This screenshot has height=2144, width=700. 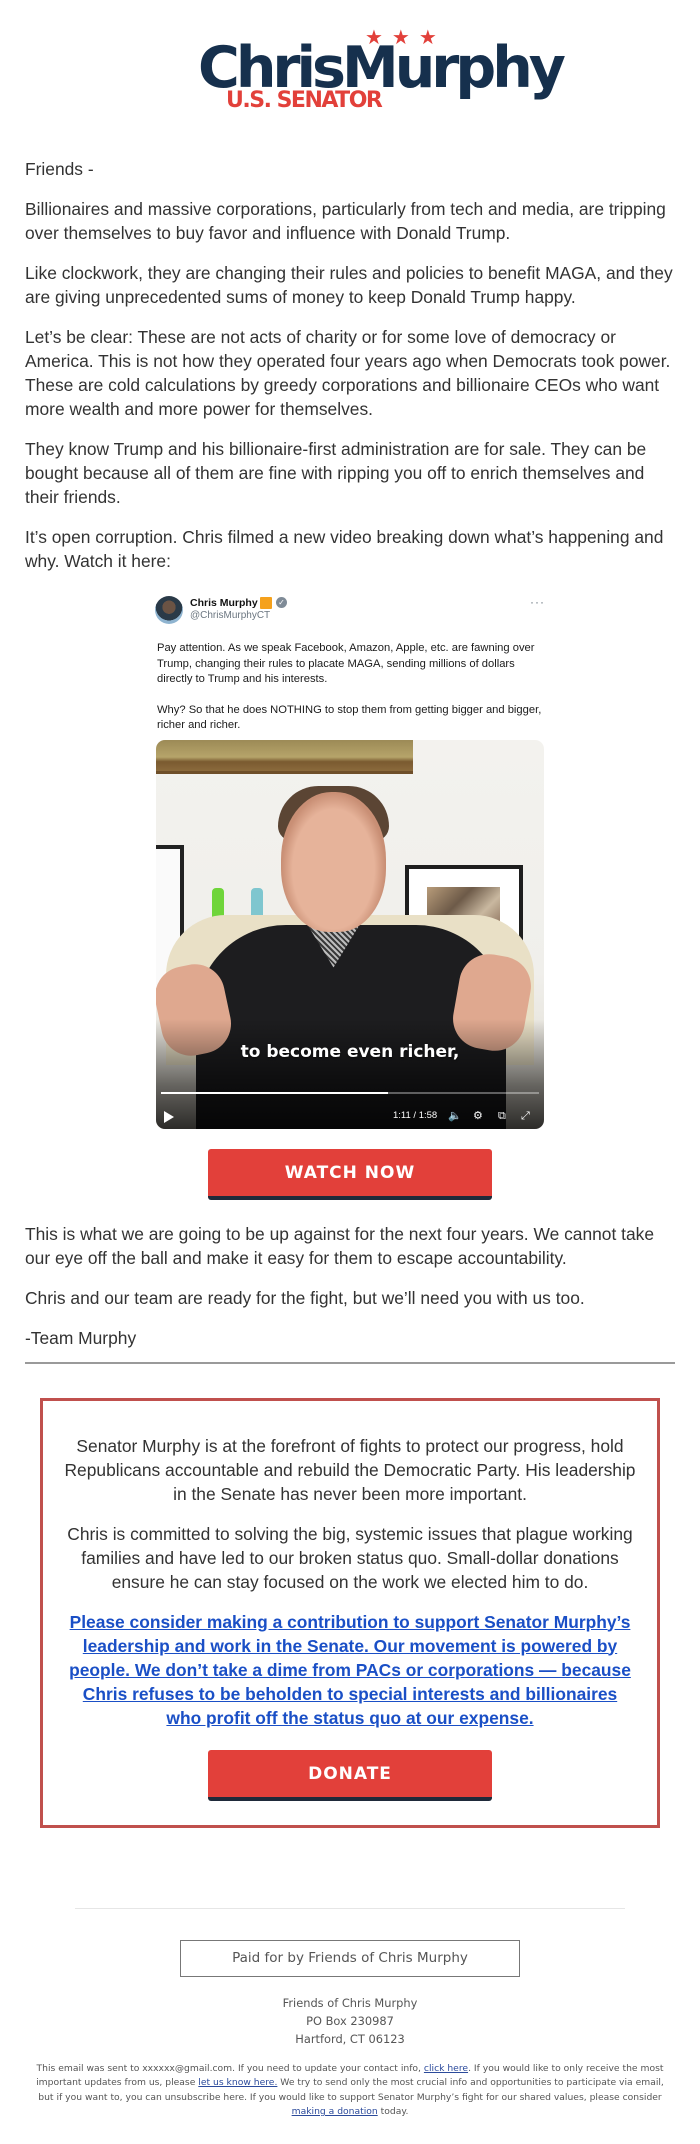 What do you see at coordinates (537, 602) in the screenshot?
I see `more-options-icon: ···` at bounding box center [537, 602].